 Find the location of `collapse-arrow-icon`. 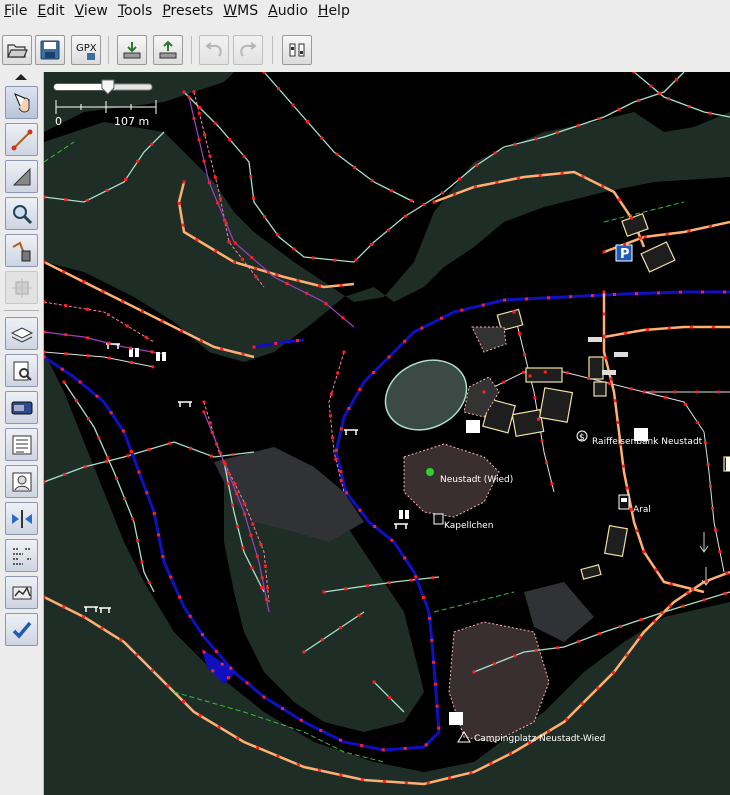

collapse-arrow-icon is located at coordinates (21, 77).